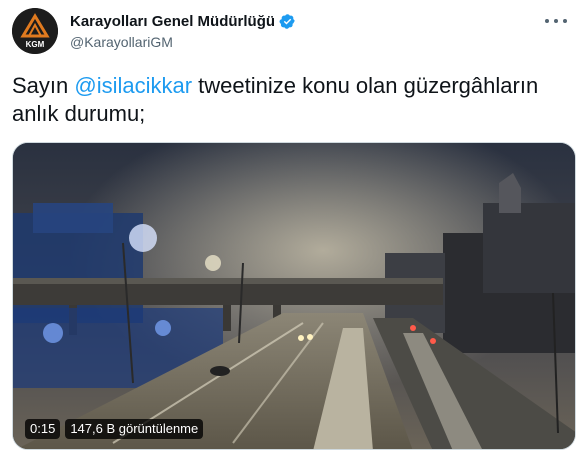  Describe the element at coordinates (287, 21) in the screenshot. I see `verified-badge-icon` at that location.